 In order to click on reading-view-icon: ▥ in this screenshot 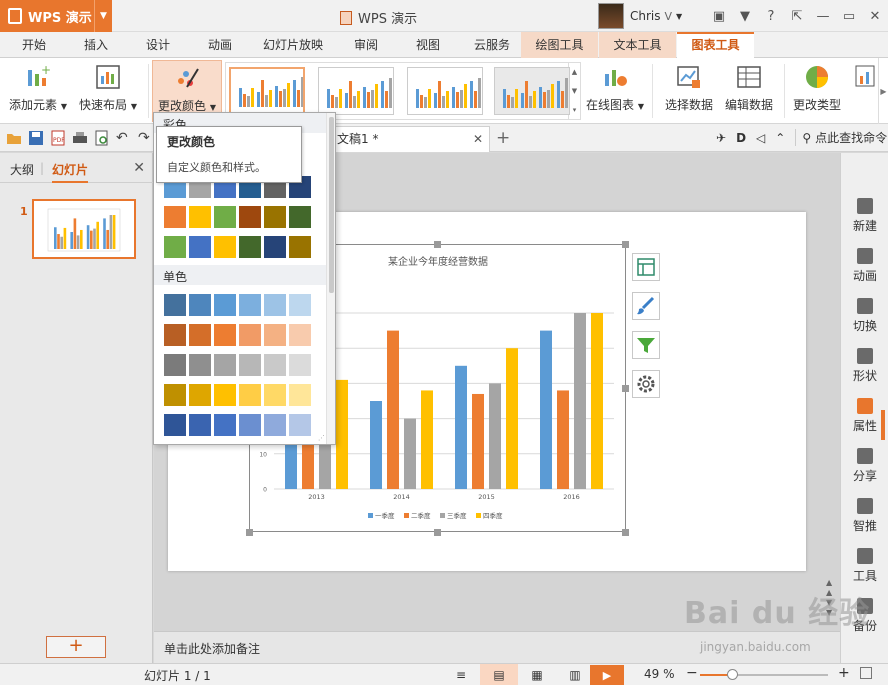, I will do `click(575, 674)`.